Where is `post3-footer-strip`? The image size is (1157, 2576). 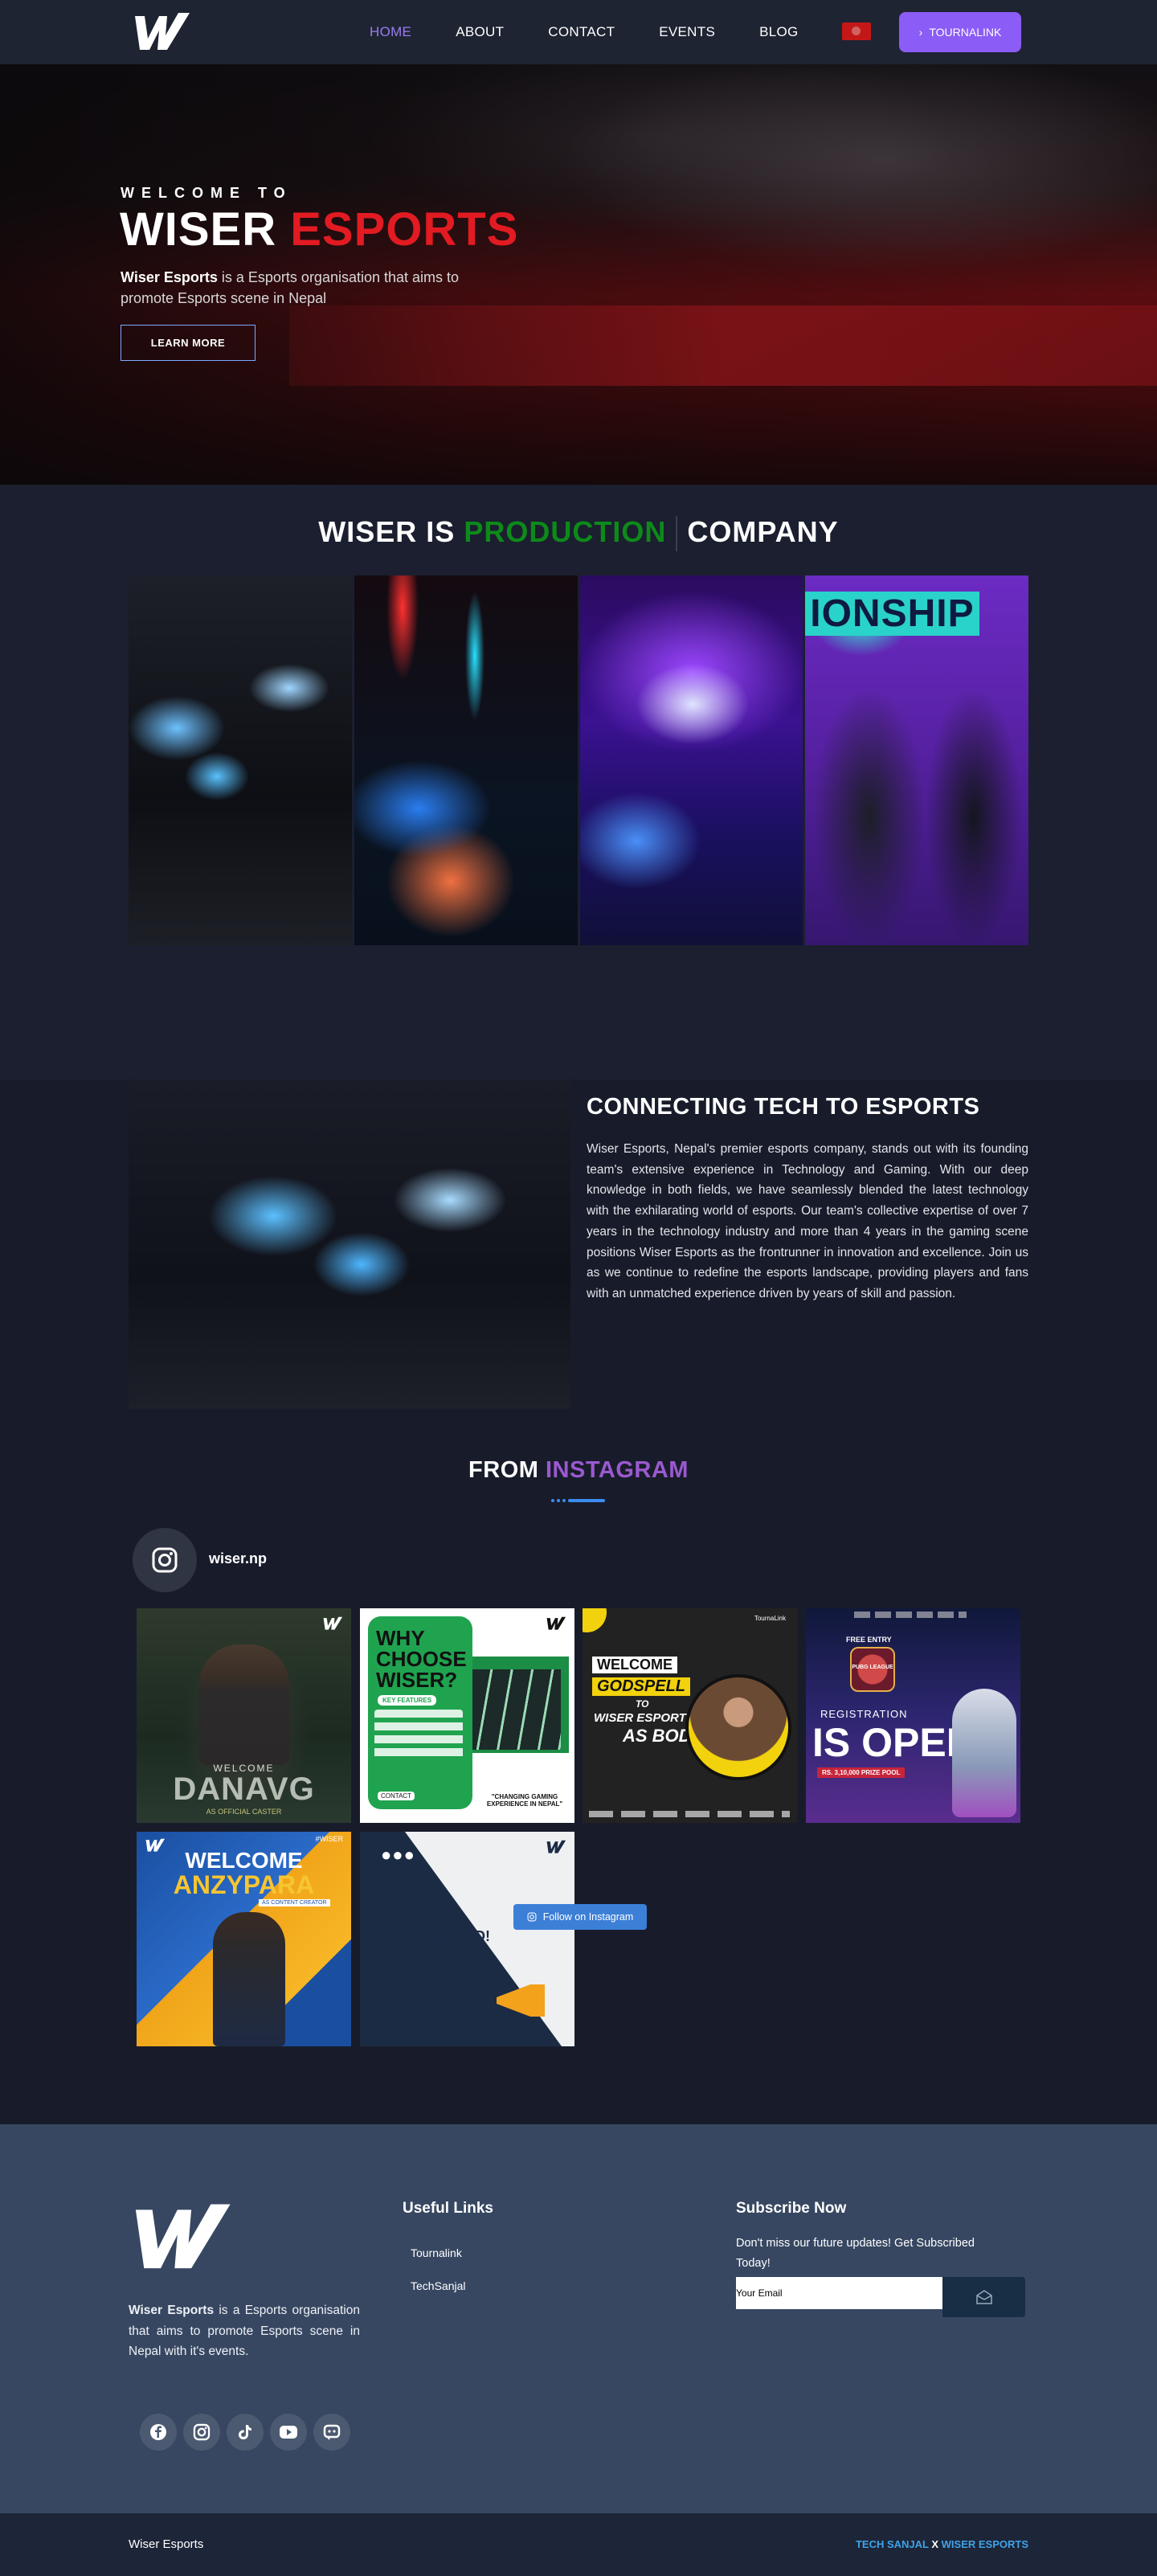
post3-footer-strip is located at coordinates (689, 1814).